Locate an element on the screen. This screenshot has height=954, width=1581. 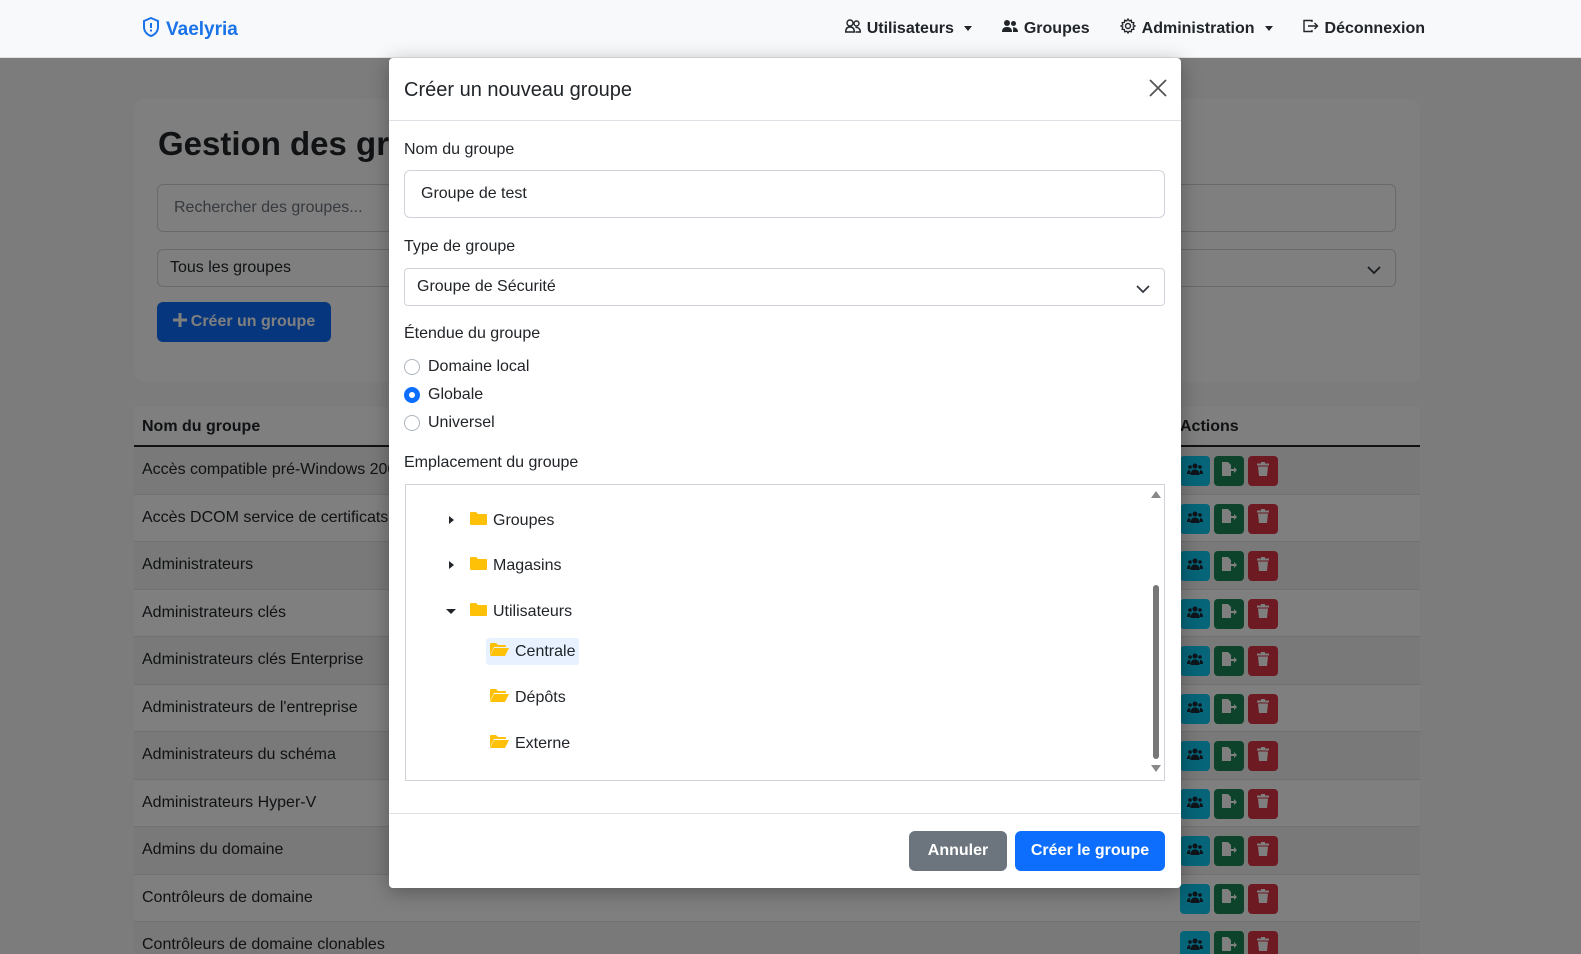
shield-icon is located at coordinates (151, 29).